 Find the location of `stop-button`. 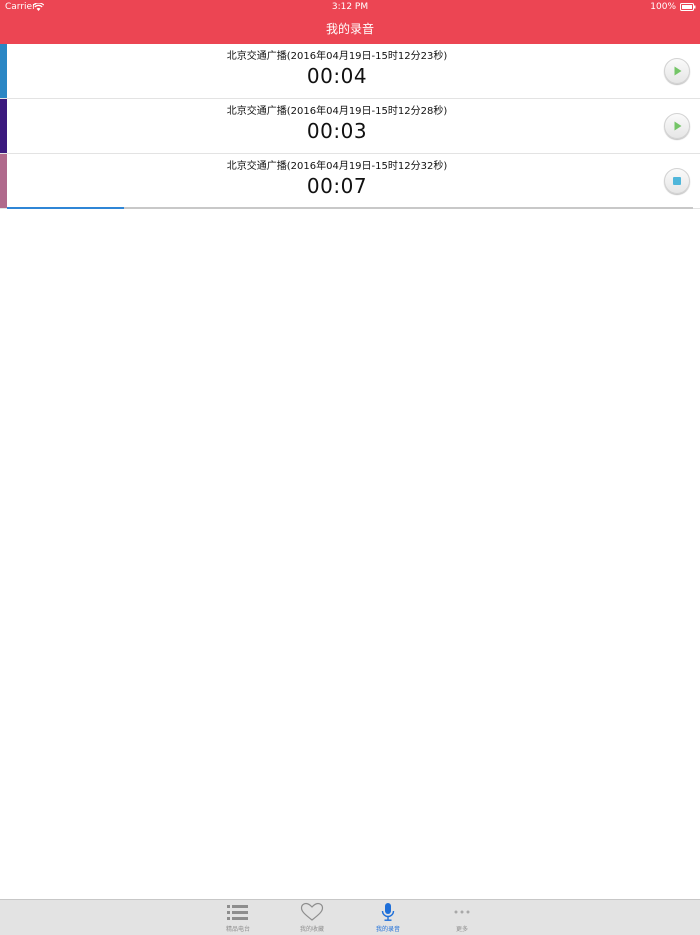

stop-button is located at coordinates (677, 181).